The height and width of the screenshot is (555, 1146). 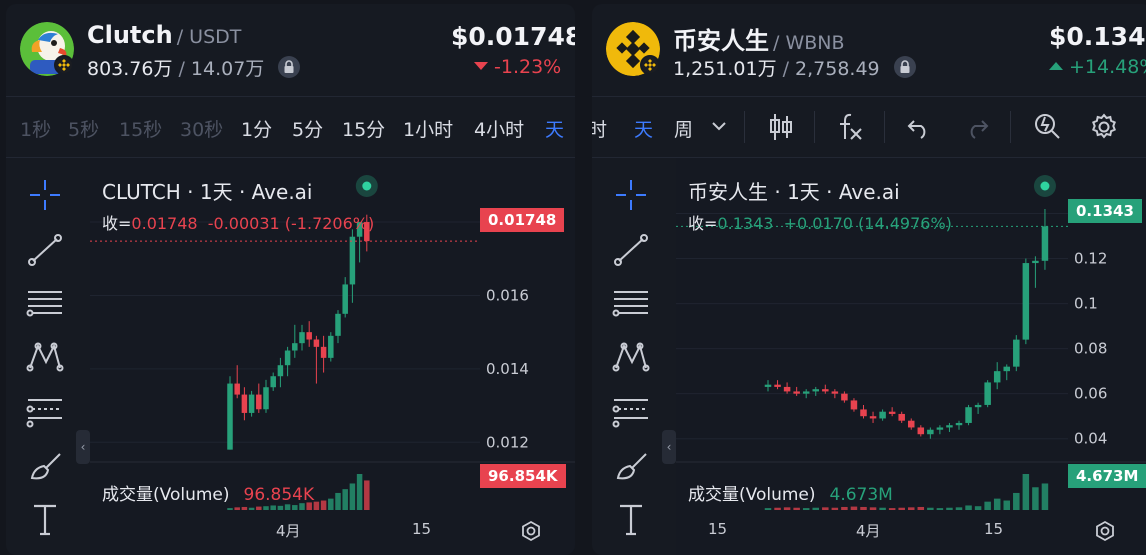 I want to click on timeframe-3: 30秒, so click(x=201, y=128).